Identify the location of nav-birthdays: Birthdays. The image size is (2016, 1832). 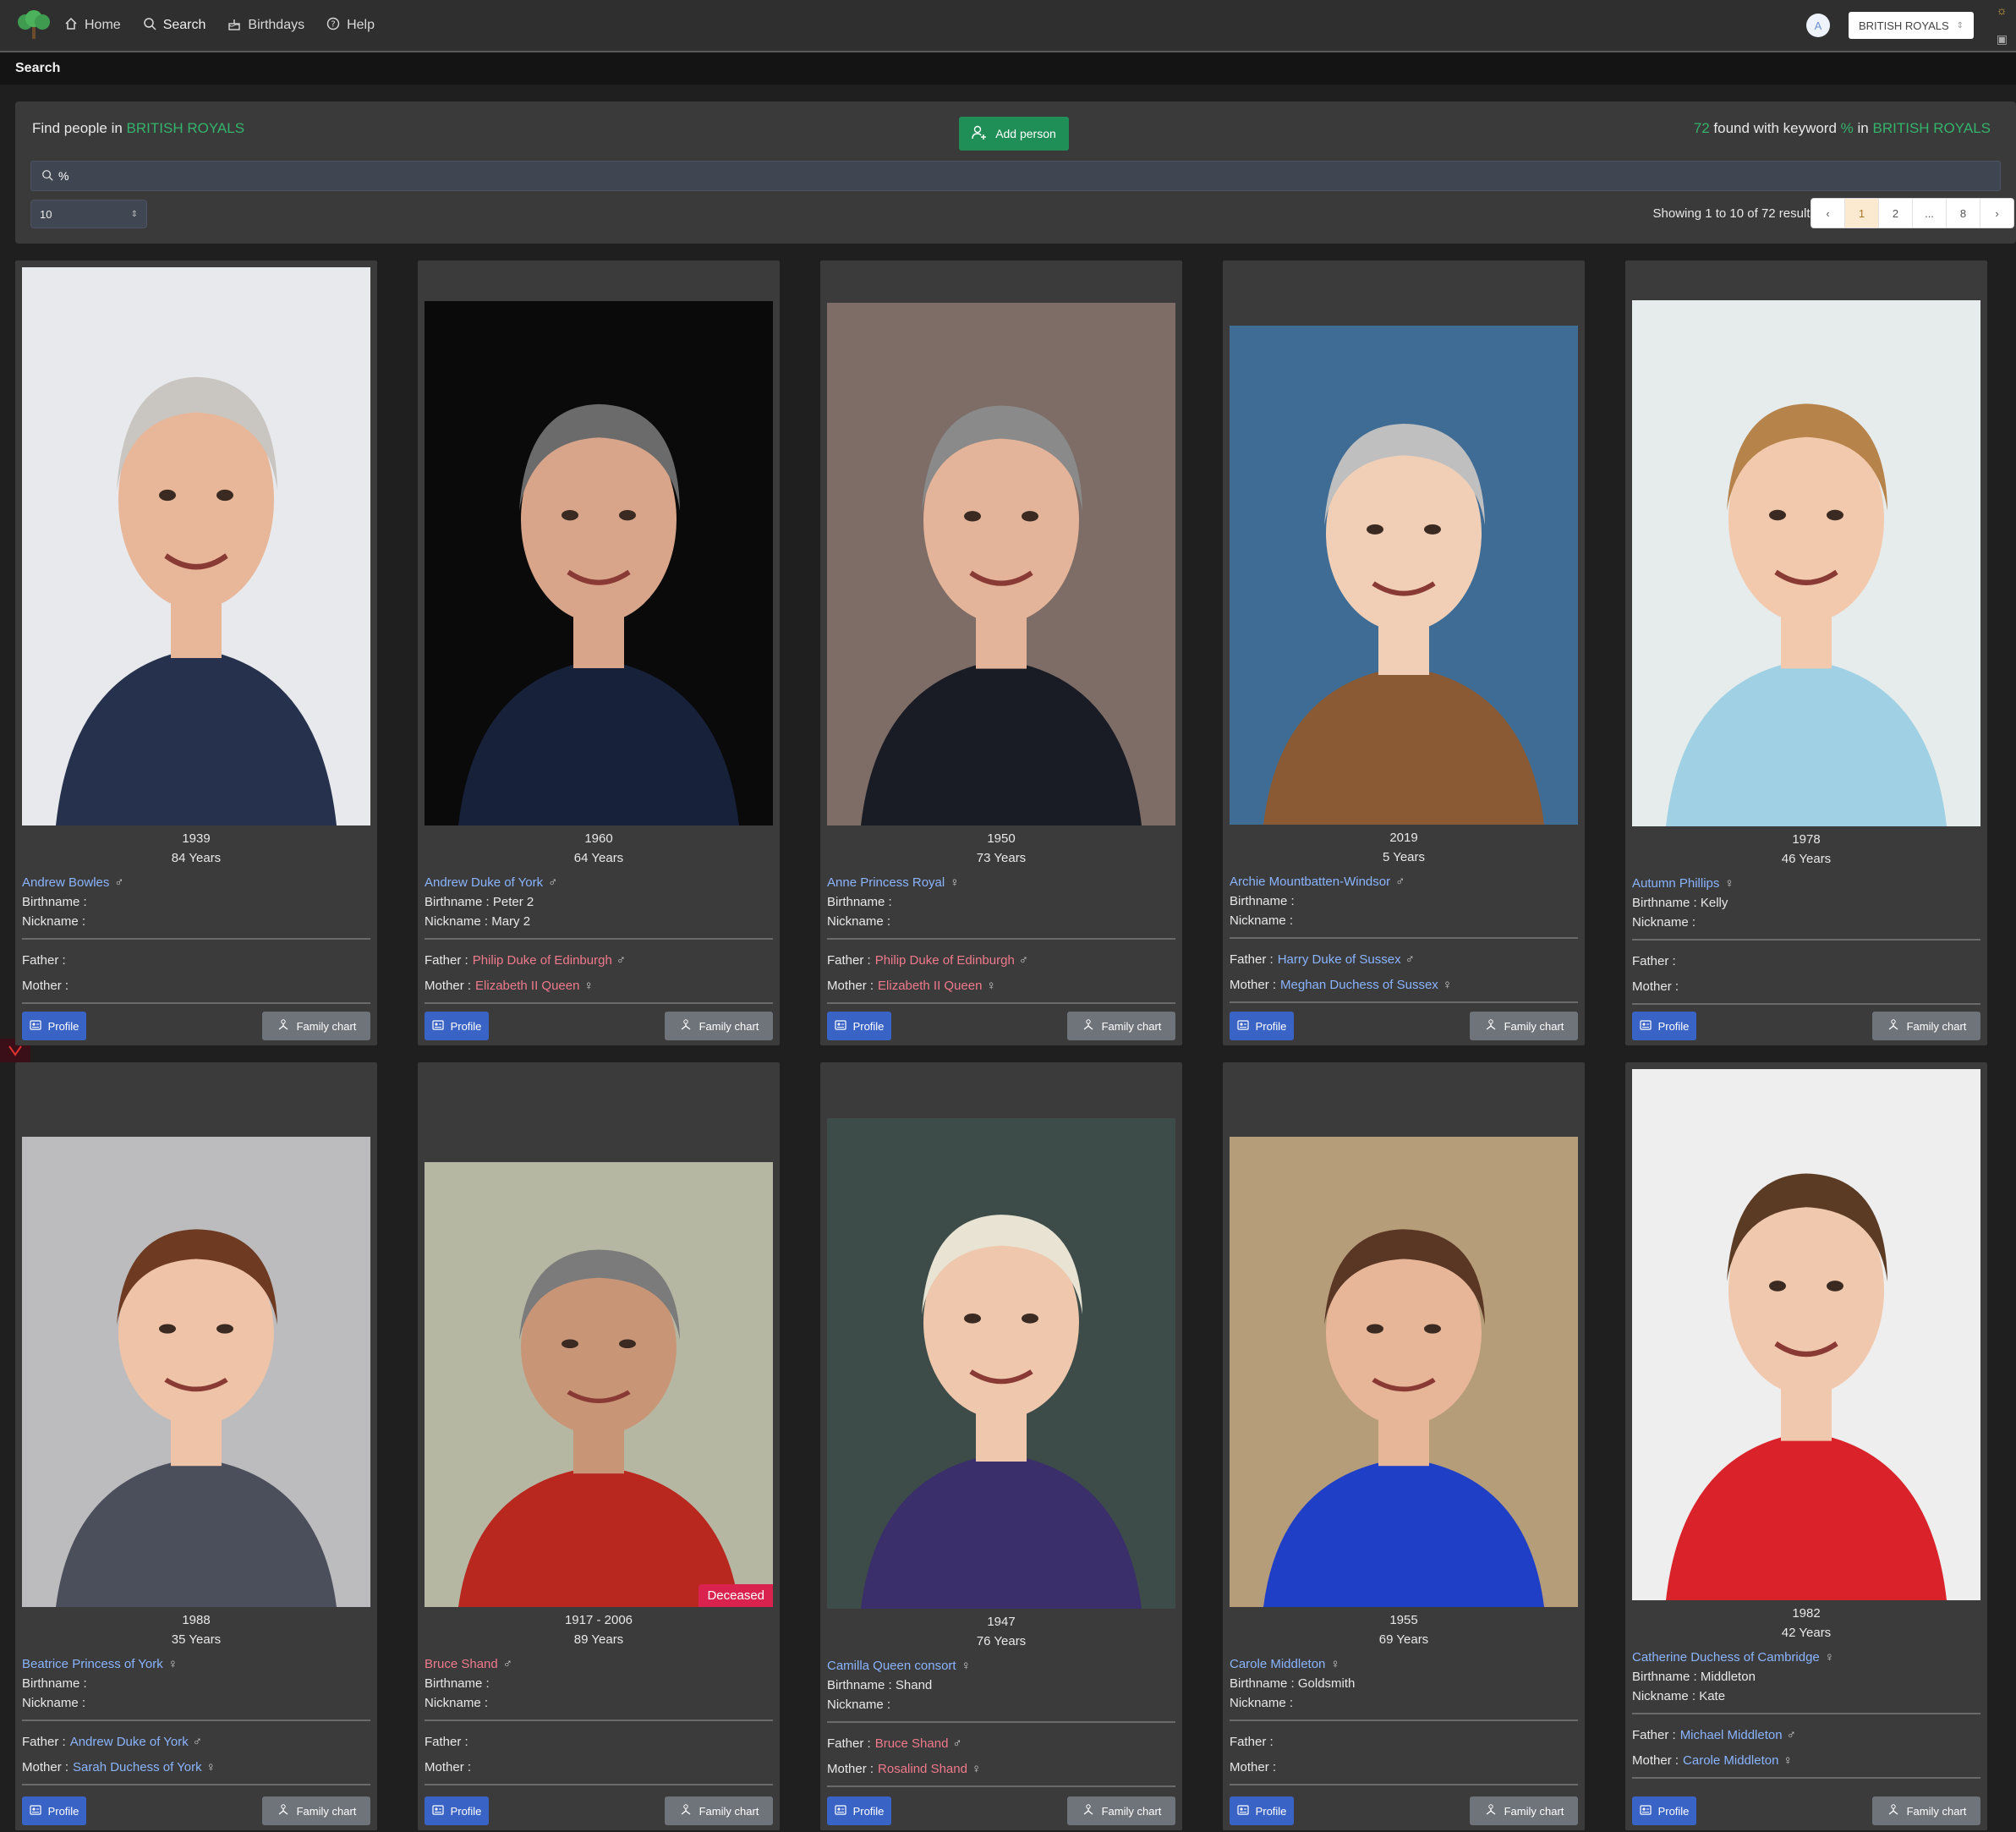
(265, 26).